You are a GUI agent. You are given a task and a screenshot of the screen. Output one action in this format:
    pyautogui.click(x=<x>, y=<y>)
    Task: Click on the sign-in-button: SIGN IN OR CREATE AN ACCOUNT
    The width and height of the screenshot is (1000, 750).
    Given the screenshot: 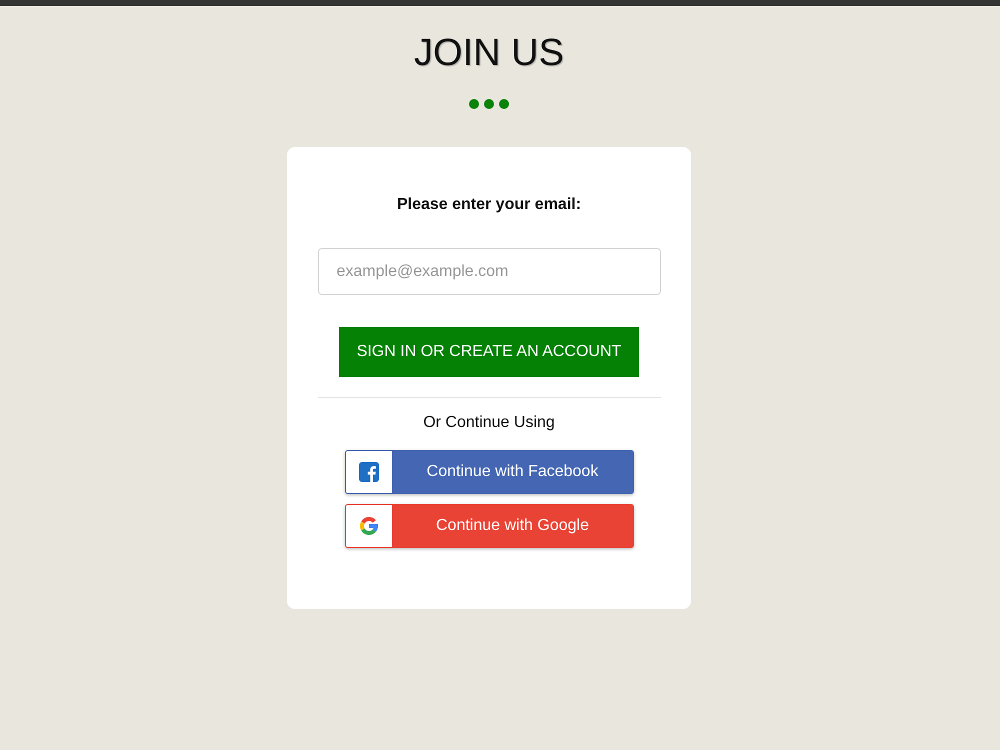 What is the action you would take?
    pyautogui.click(x=489, y=352)
    